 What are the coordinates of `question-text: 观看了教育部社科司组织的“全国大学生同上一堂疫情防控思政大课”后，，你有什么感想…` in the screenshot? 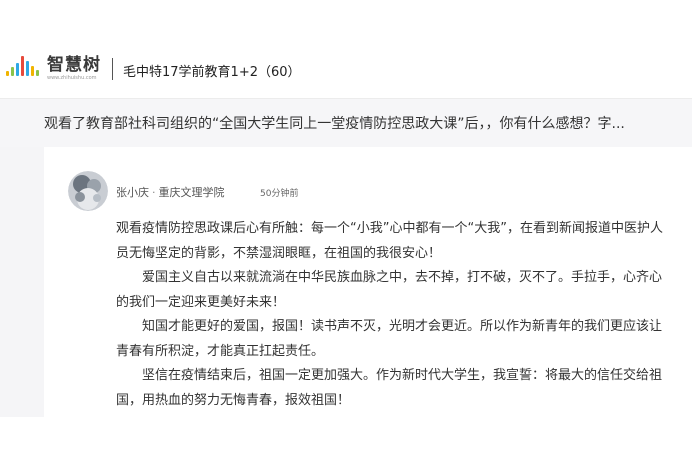 It's located at (334, 123).